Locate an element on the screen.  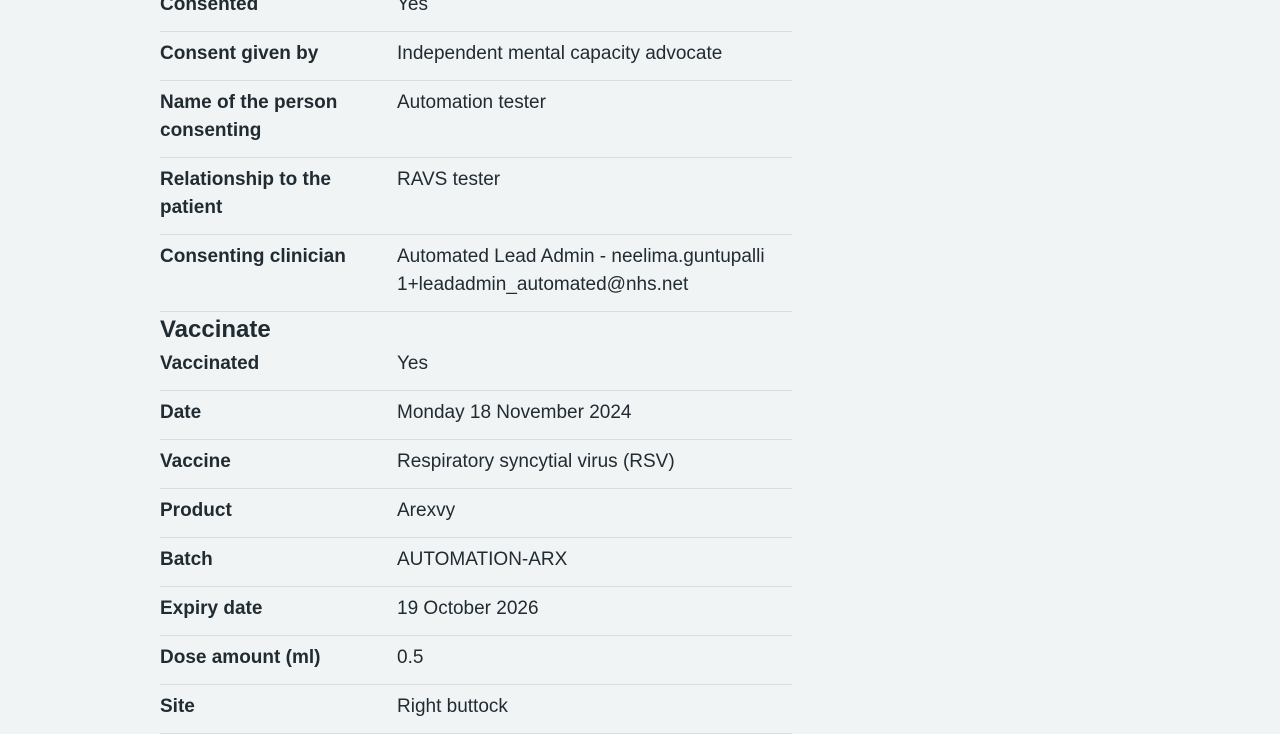
summary-key: Batch is located at coordinates (186, 559).